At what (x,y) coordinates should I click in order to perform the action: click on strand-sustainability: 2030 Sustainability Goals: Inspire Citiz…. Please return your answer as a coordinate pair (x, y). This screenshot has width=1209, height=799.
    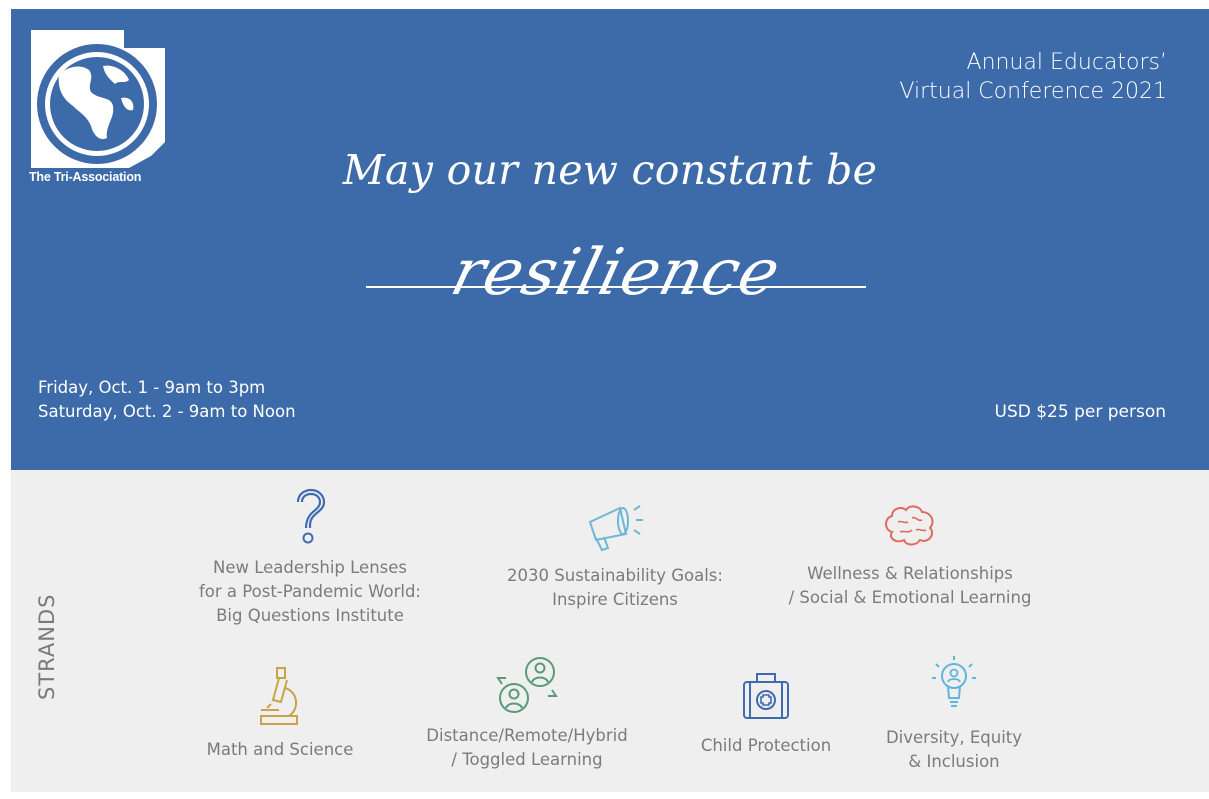
    Looking at the image, I should click on (615, 556).